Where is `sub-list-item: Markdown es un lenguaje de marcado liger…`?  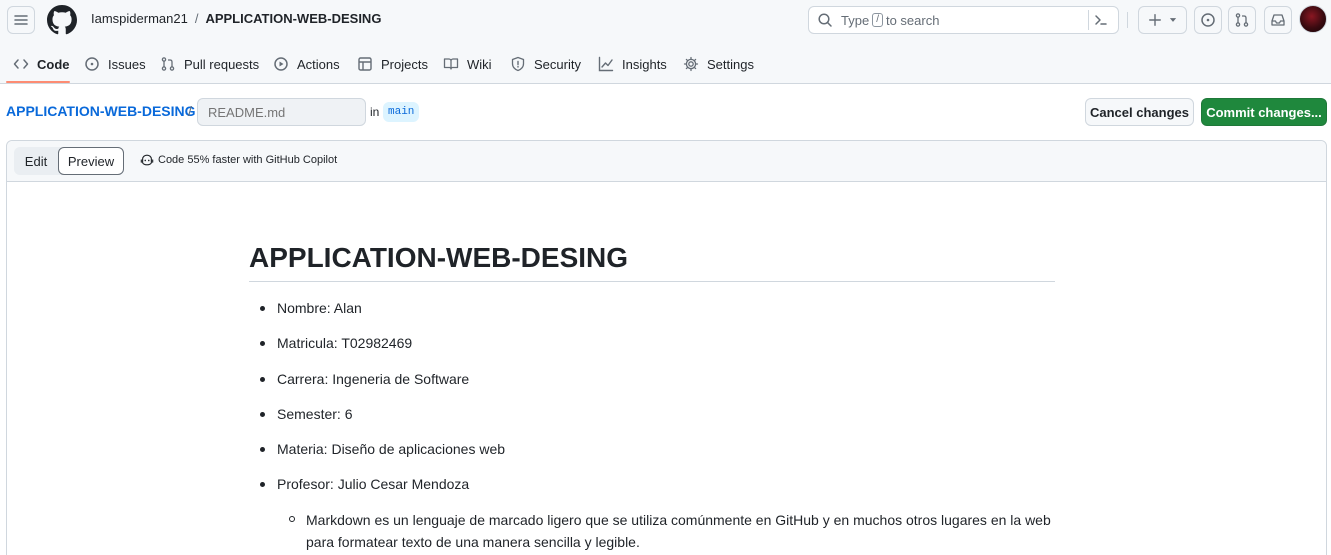 sub-list-item: Markdown es un lenguaje de marcado liger… is located at coordinates (677, 531).